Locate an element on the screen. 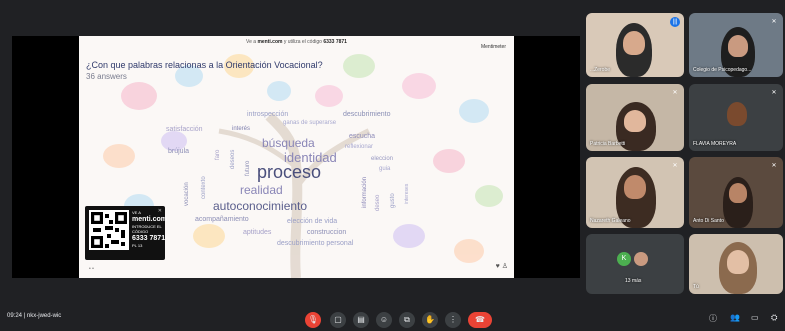 This screenshot has width=785, height=331. meeting-code: nkx-jwed-wic is located at coordinates (44, 316).